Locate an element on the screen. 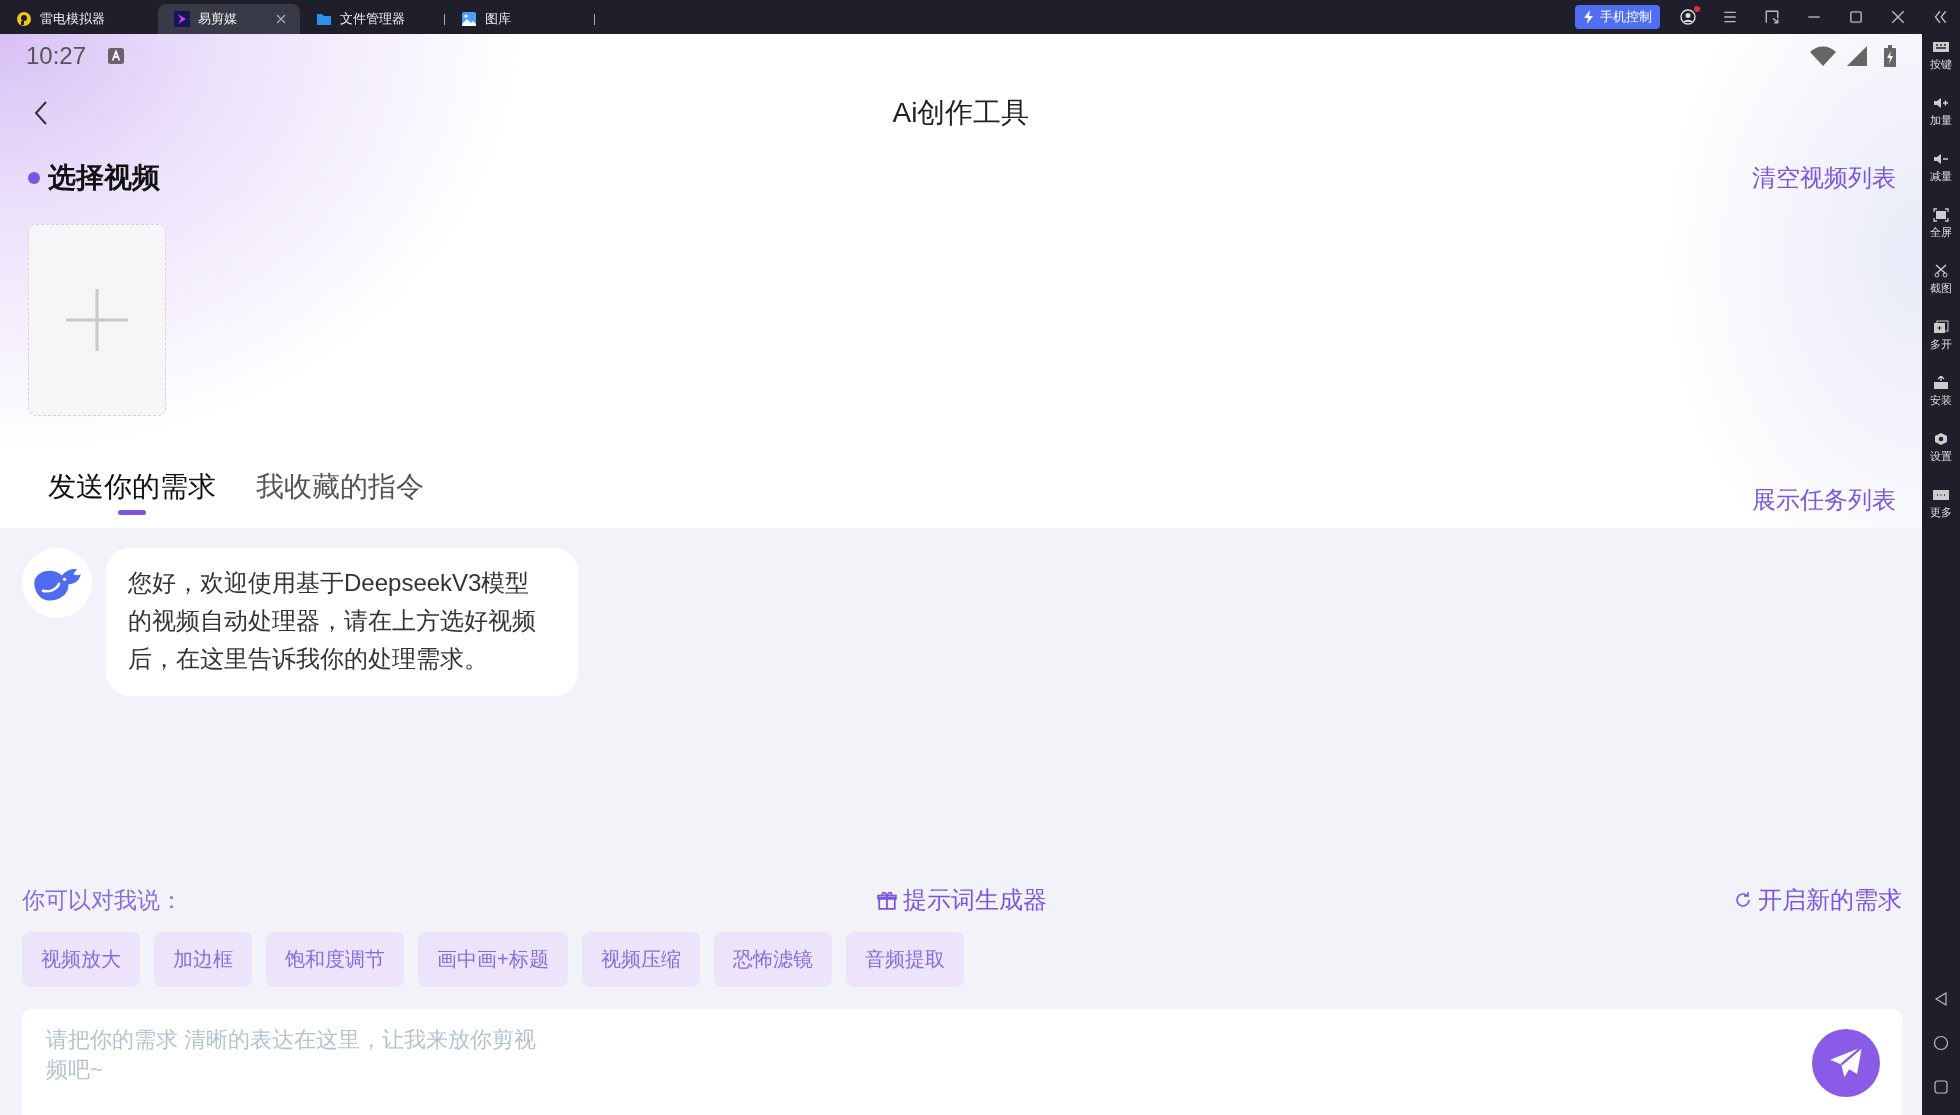 This screenshot has height=1115, width=1960. plus-icon is located at coordinates (97, 320).